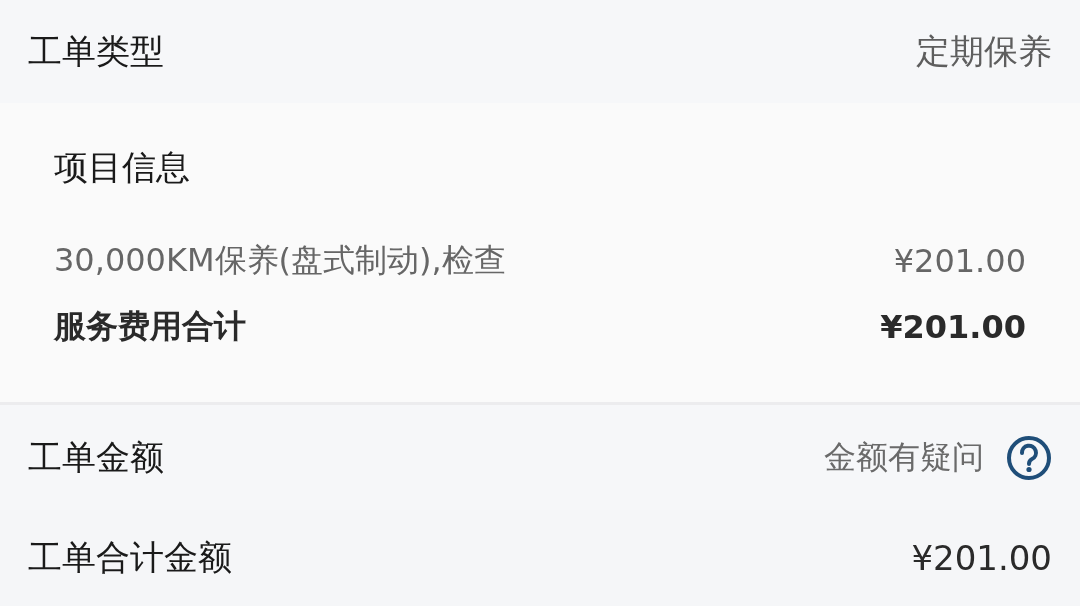 The width and height of the screenshot is (1080, 606). What do you see at coordinates (280, 260) in the screenshot?
I see `item-name: 30,000KM保养(盘式制动),检查` at bounding box center [280, 260].